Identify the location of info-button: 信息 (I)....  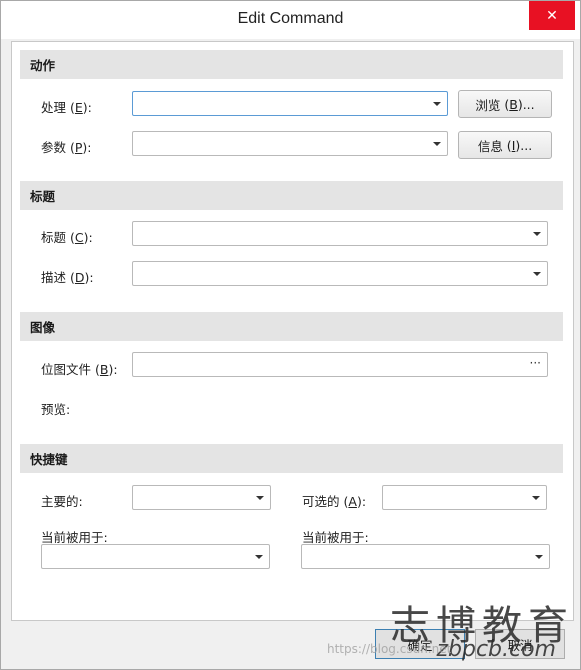
(505, 145).